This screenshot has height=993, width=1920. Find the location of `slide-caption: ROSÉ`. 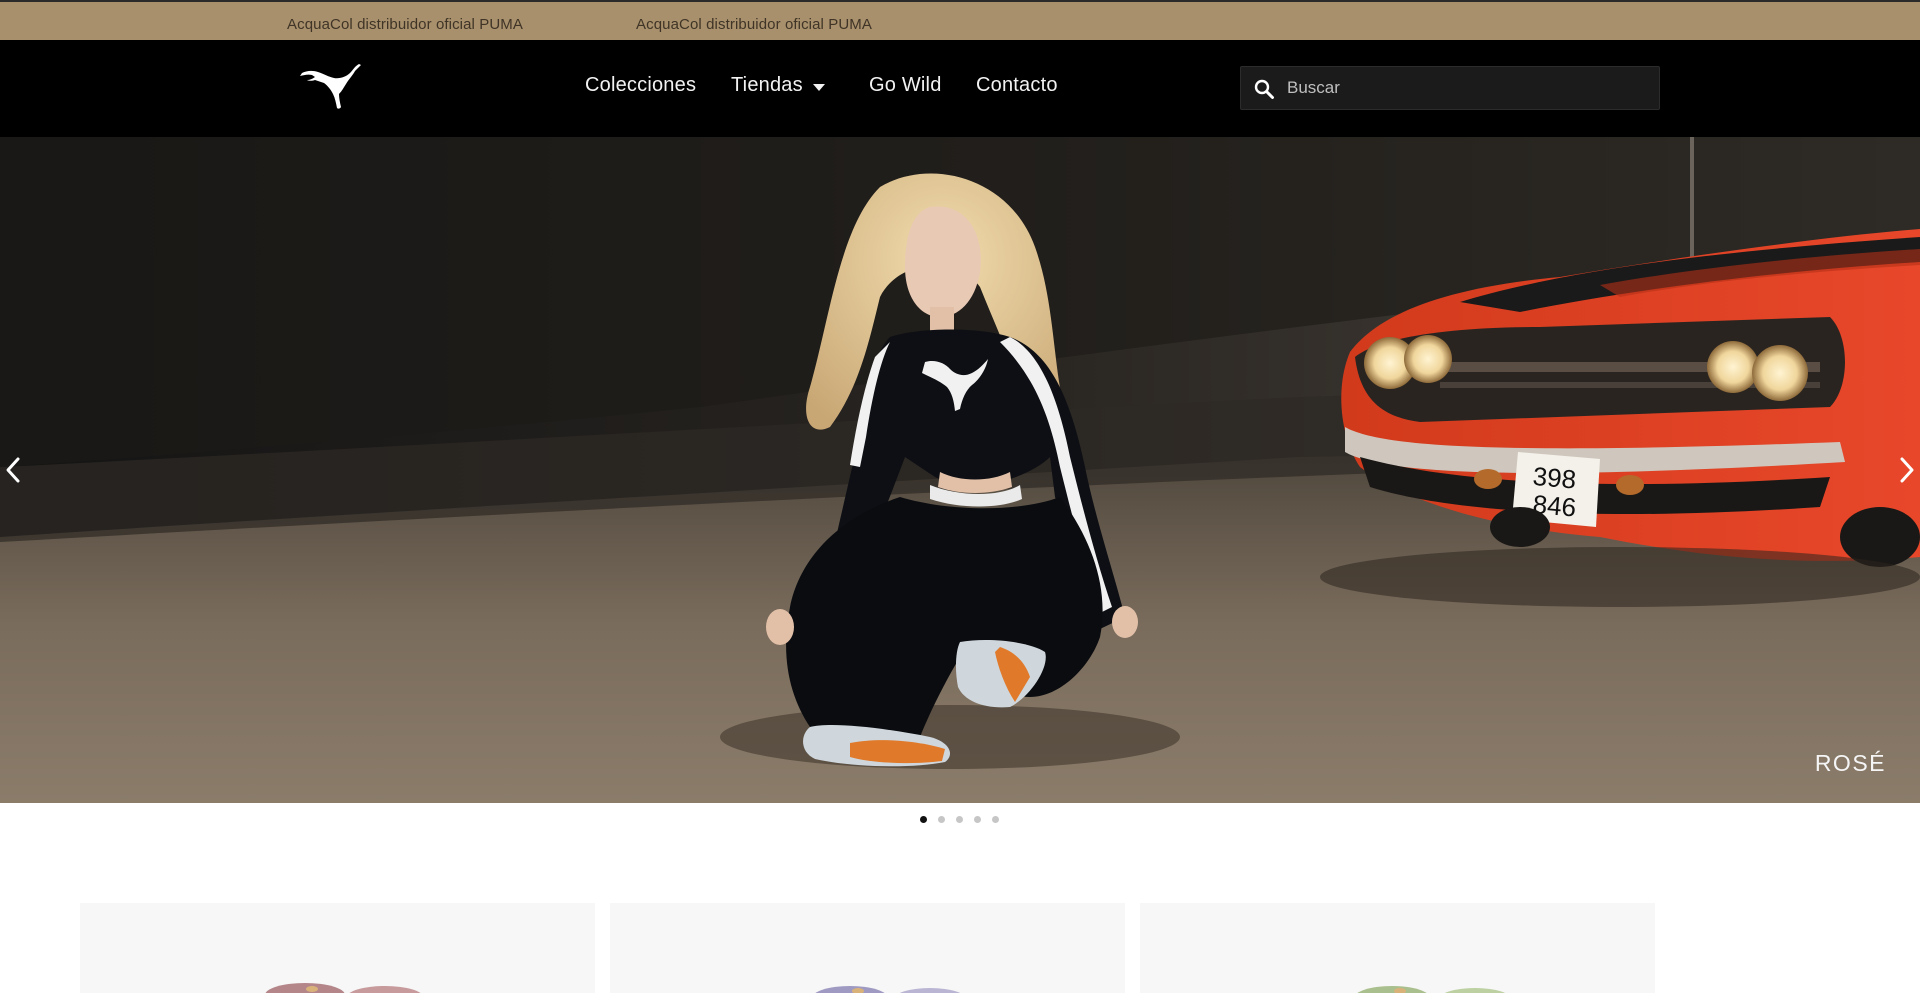

slide-caption: ROSÉ is located at coordinates (1850, 763).